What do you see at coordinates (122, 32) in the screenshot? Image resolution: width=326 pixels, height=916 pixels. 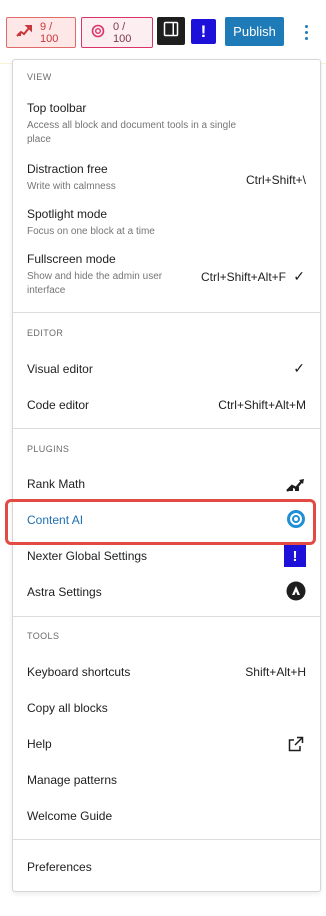 I see `content-ai-score-value: 0 / 100` at bounding box center [122, 32].